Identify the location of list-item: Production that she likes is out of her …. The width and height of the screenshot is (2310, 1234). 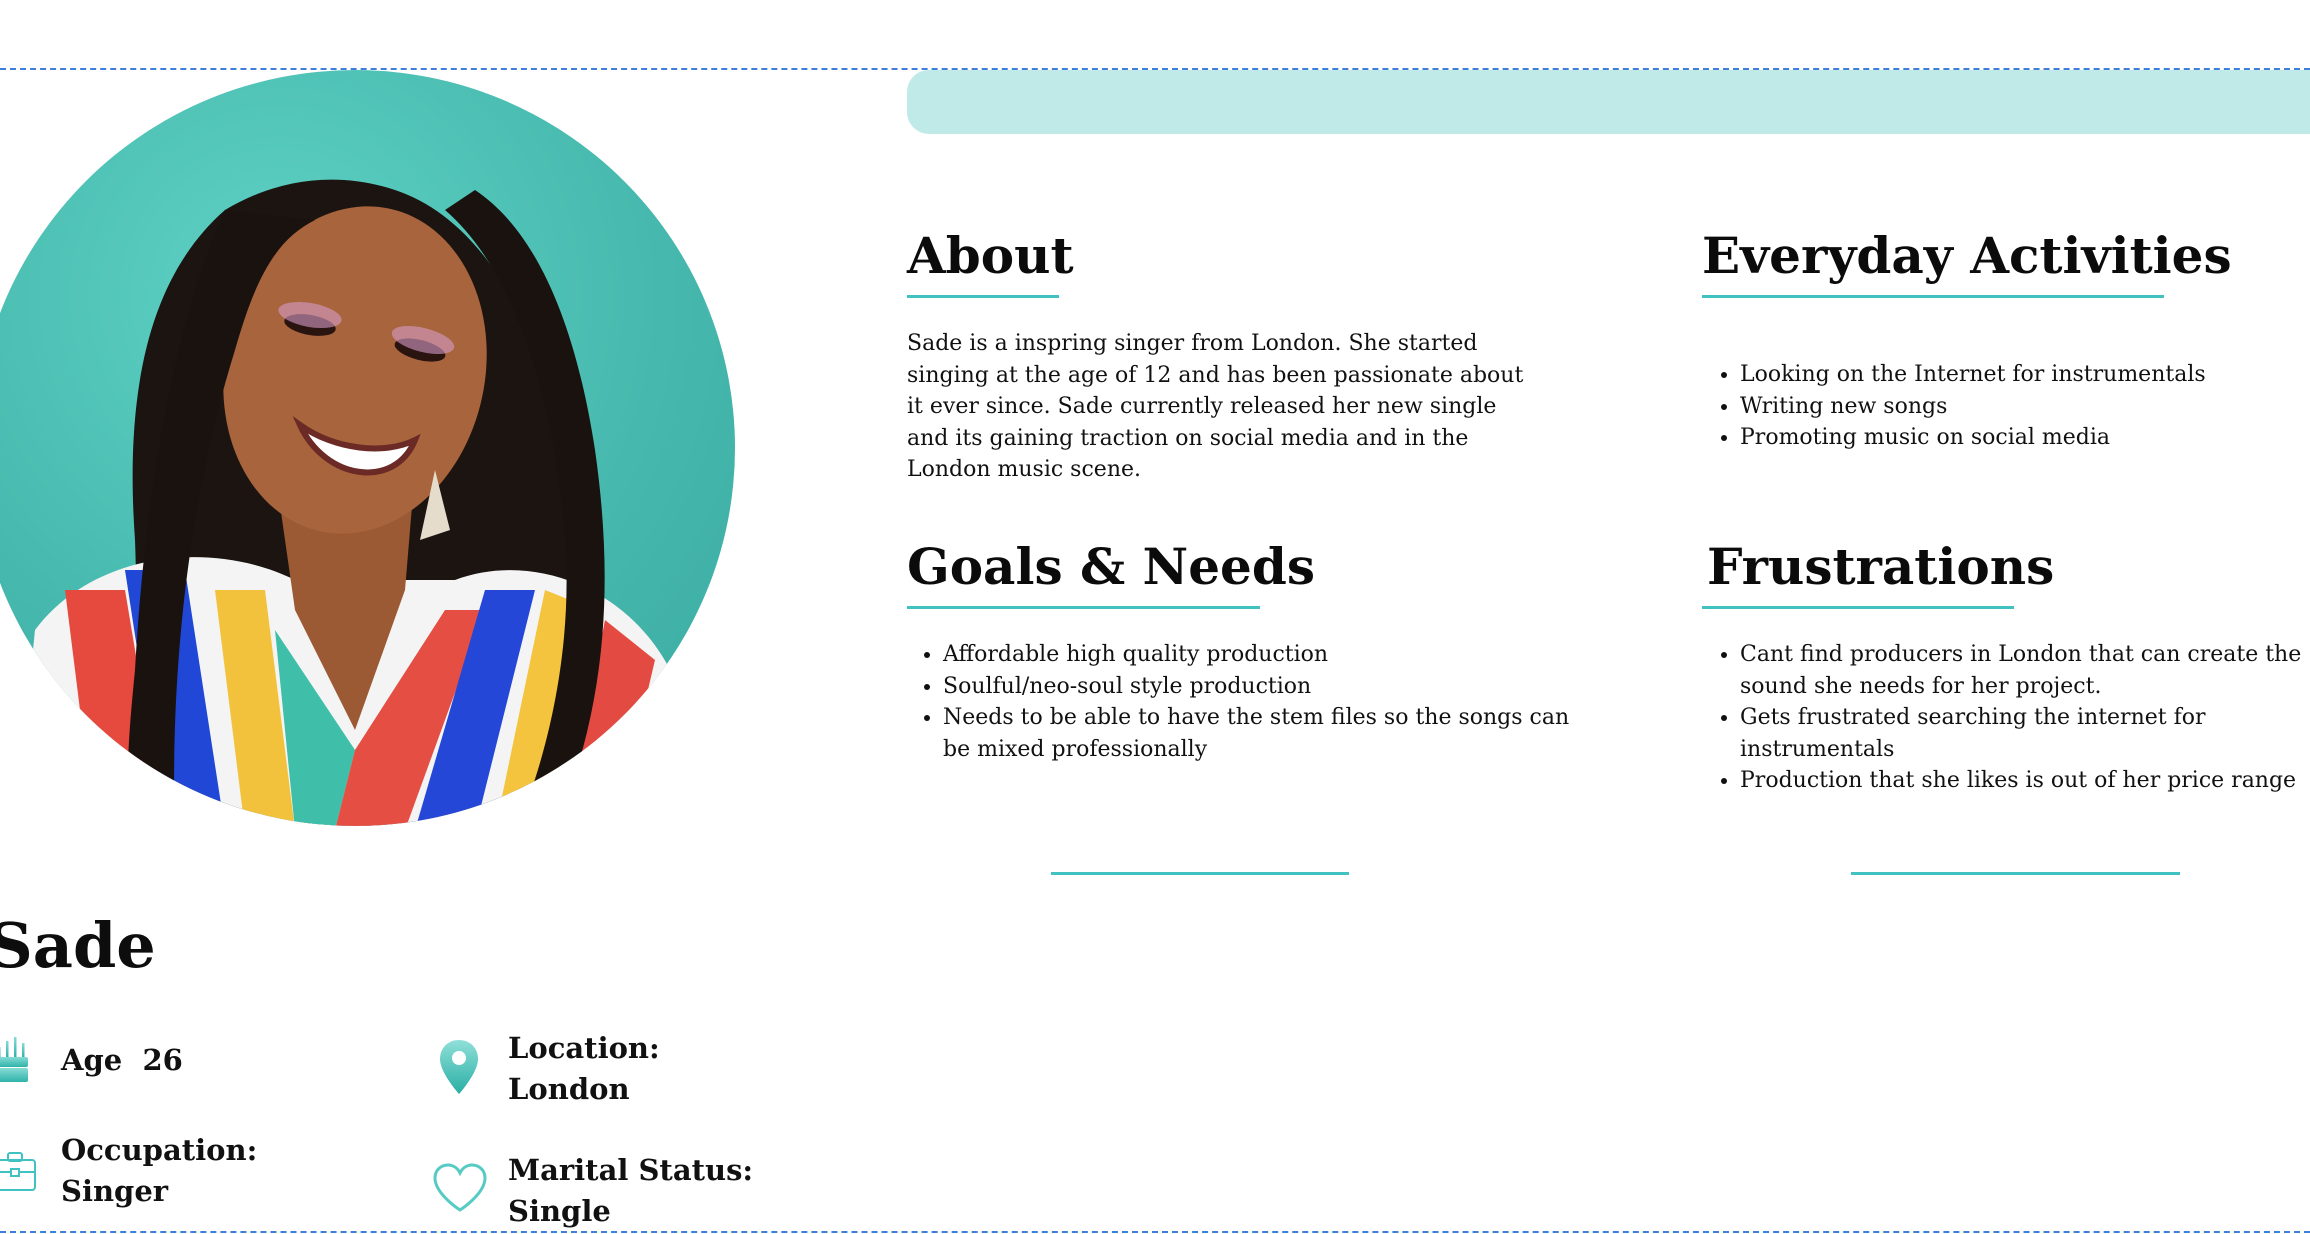
(2025, 781).